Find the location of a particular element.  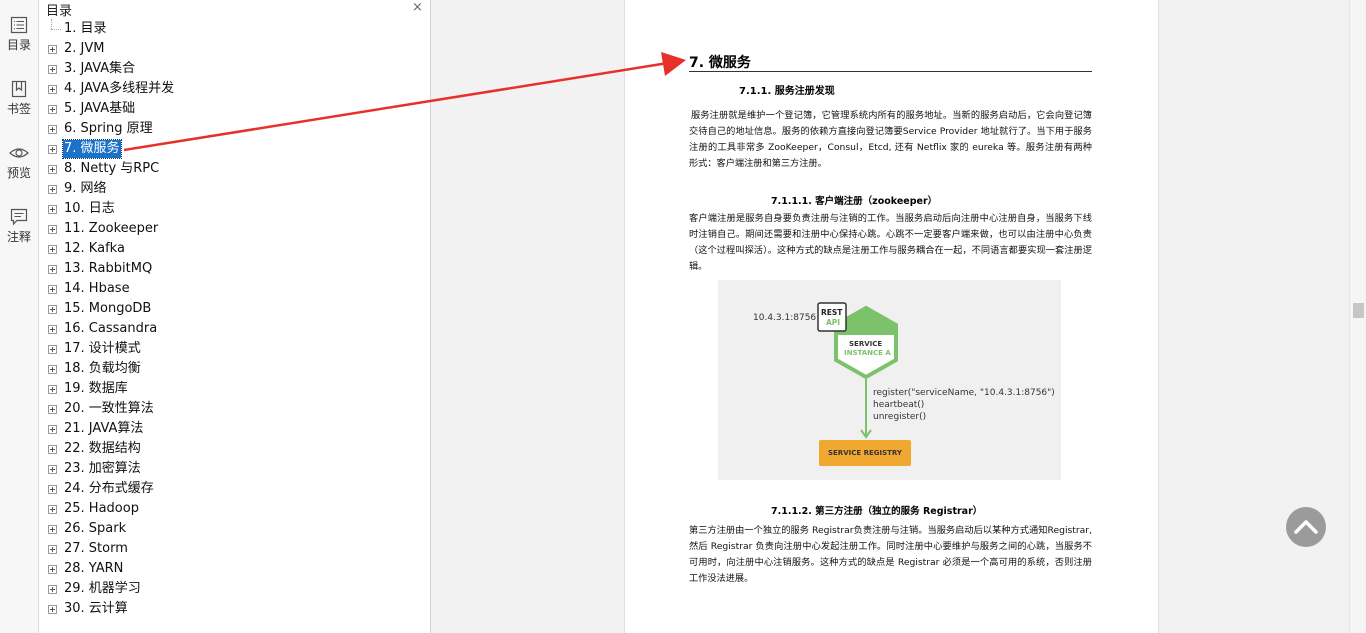

list-icon is located at coordinates (19, 25).